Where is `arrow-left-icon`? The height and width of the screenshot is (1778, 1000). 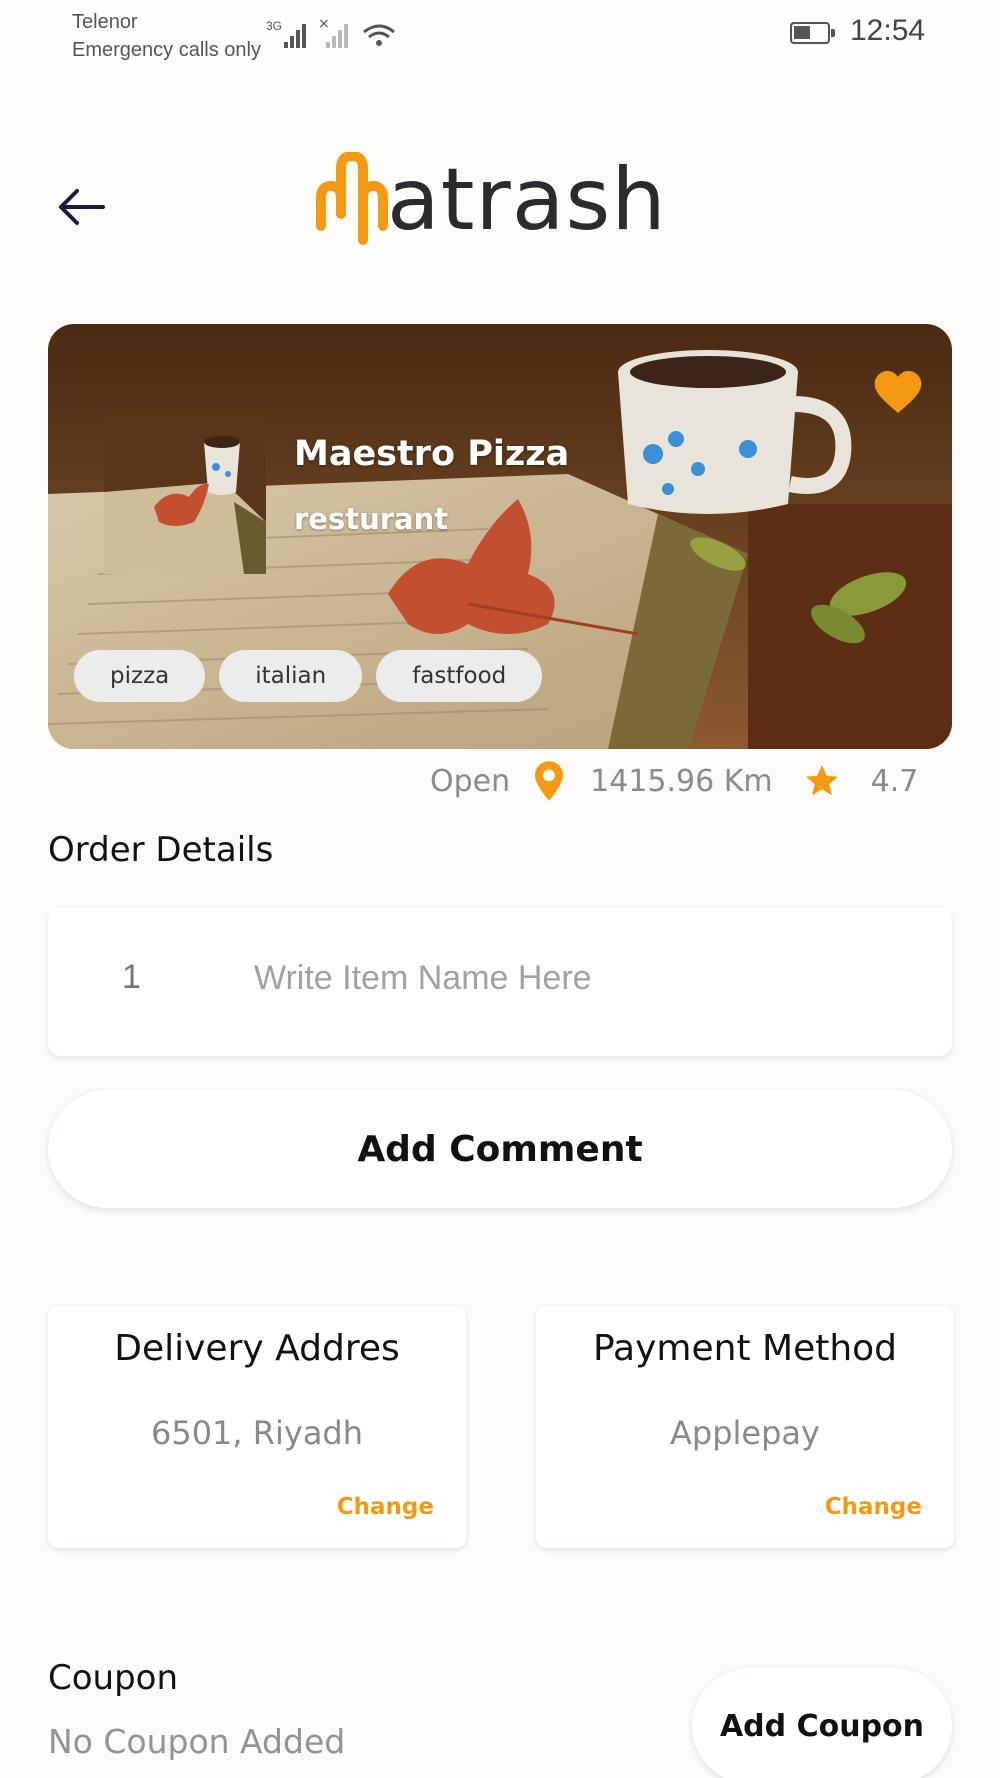 arrow-left-icon is located at coordinates (82, 207).